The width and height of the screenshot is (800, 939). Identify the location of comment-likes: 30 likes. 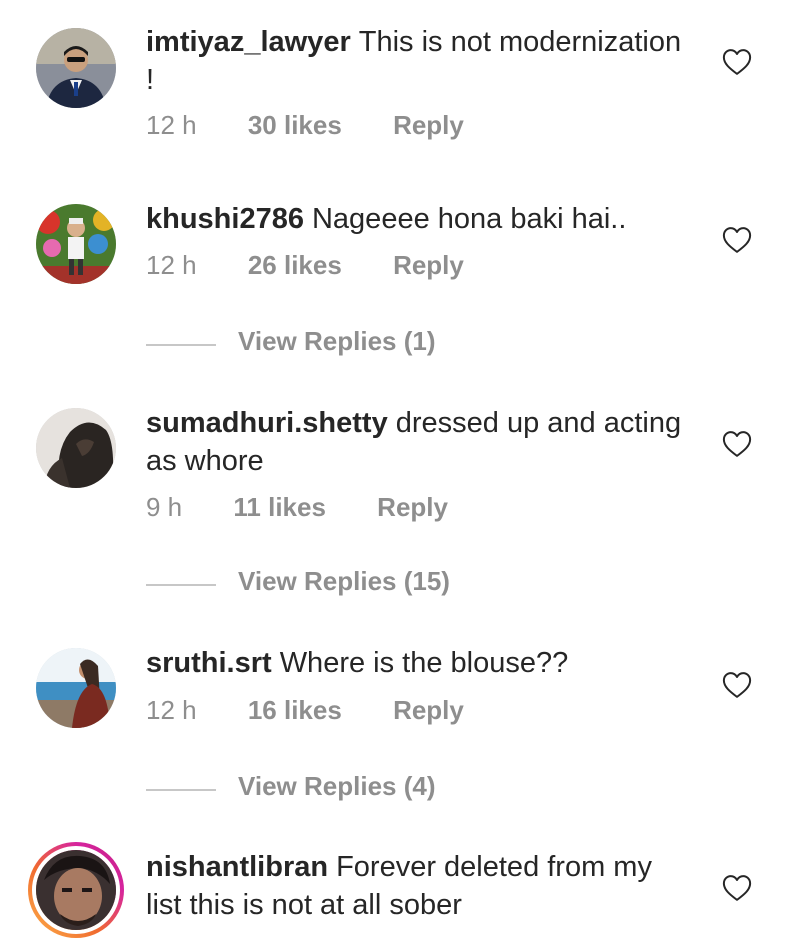
(295, 125).